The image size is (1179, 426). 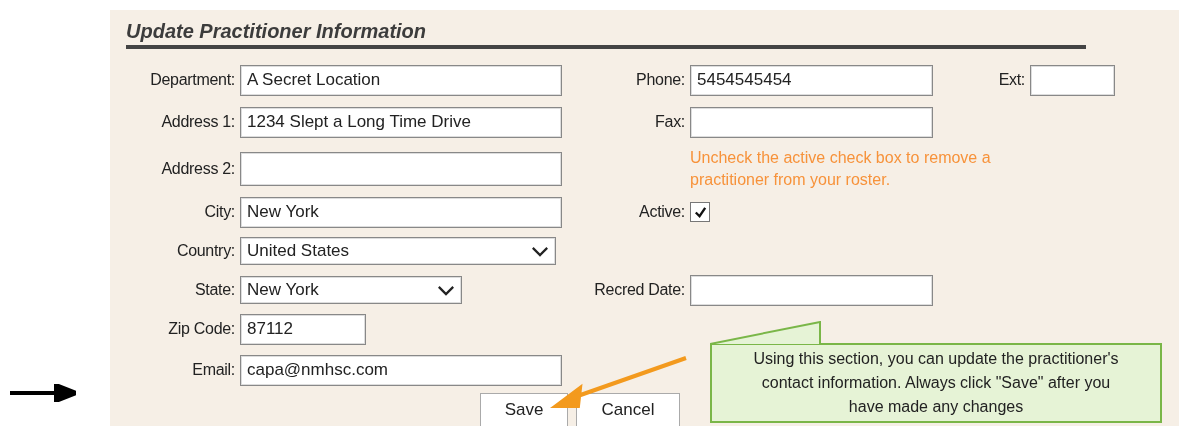 I want to click on input-field: 5454545454, so click(x=811, y=80).